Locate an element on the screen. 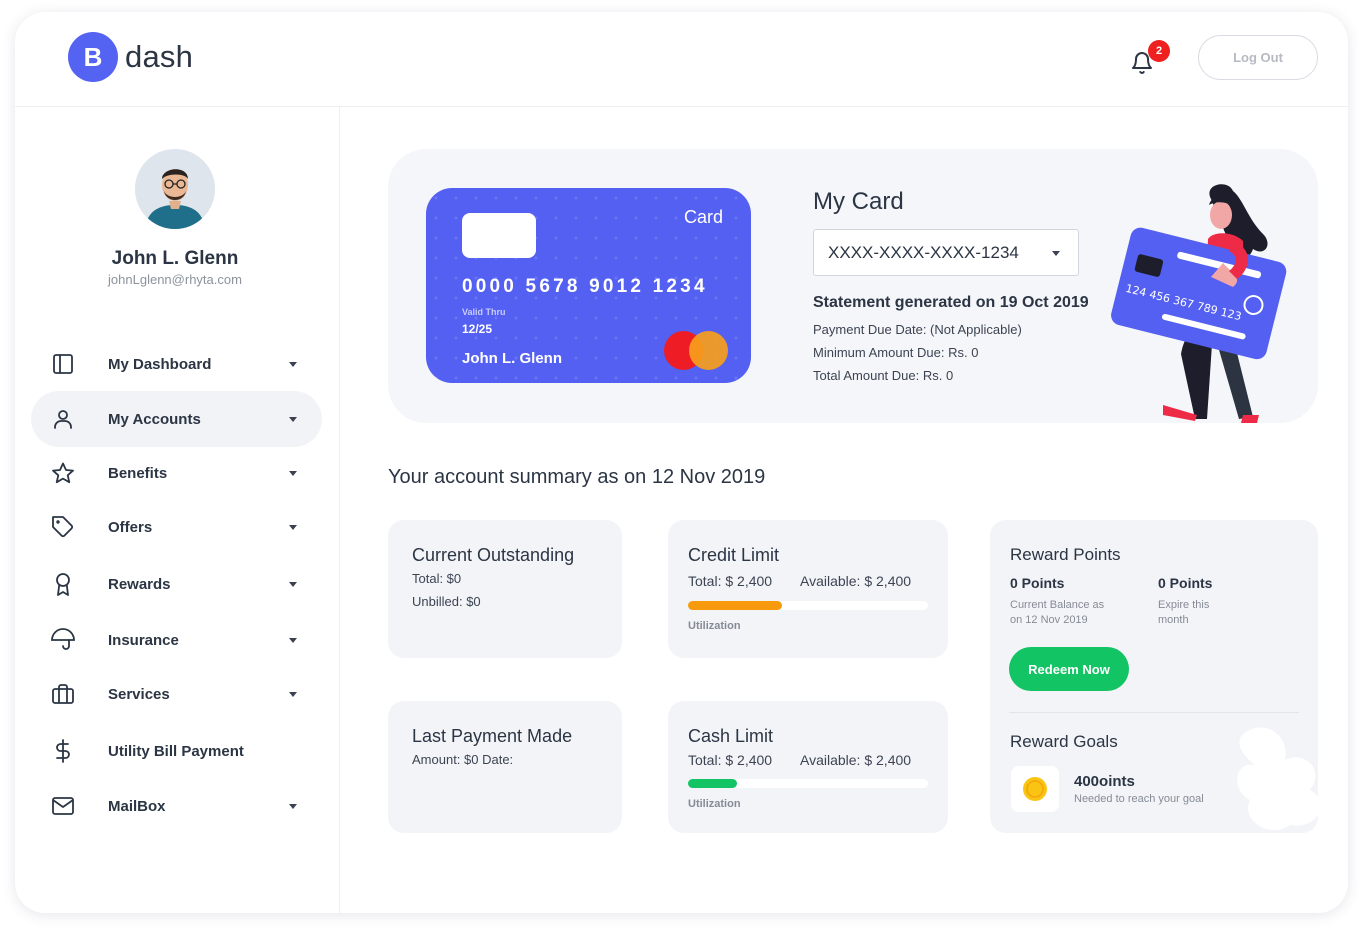 The height and width of the screenshot is (933, 1365). goal-icon-box is located at coordinates (1035, 789).